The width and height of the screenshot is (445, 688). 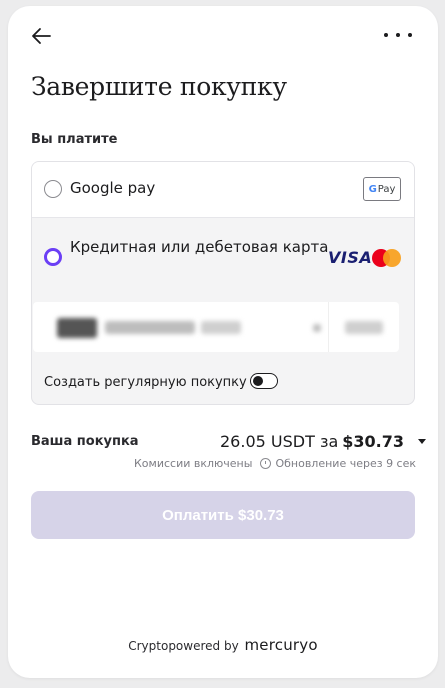 I want to click on refresh-timer-text: Обновление через 9 сек, so click(x=346, y=463).